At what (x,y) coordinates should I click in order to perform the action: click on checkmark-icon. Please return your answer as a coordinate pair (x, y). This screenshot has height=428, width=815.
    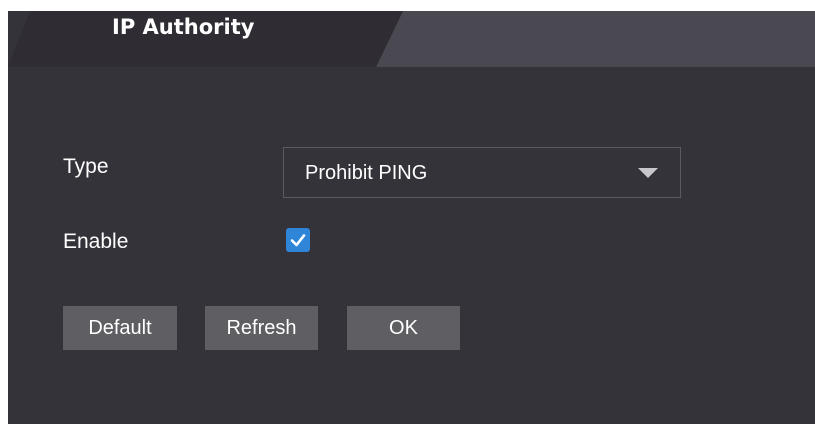
    Looking at the image, I should click on (298, 240).